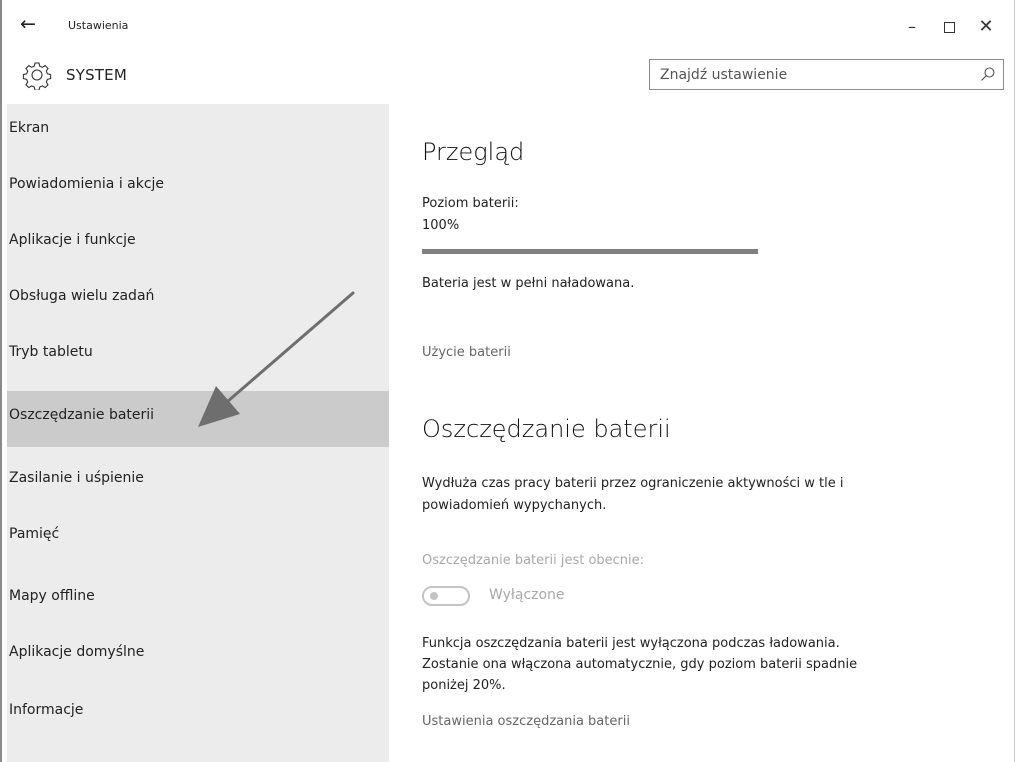  I want to click on app-title: Ustawienia, so click(98, 25).